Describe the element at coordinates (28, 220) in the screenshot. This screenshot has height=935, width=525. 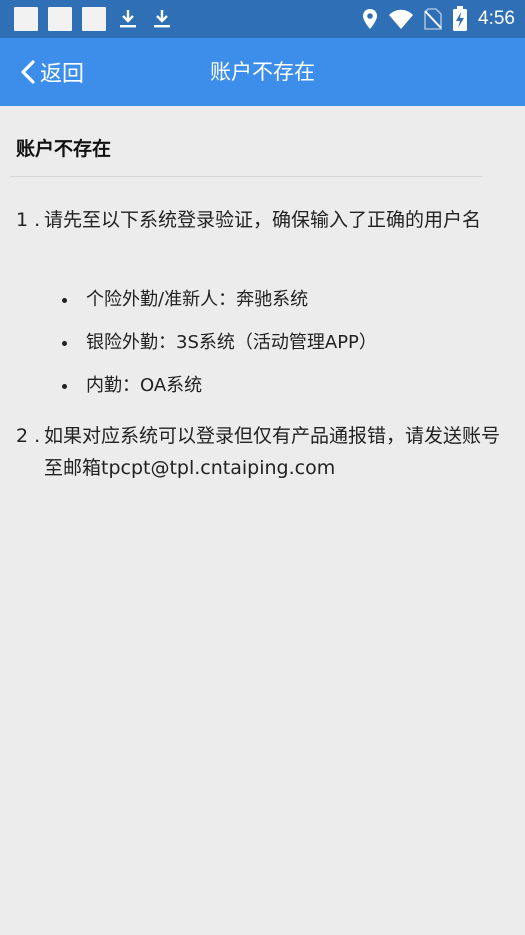
I see `step-1-number: 1 .` at that location.